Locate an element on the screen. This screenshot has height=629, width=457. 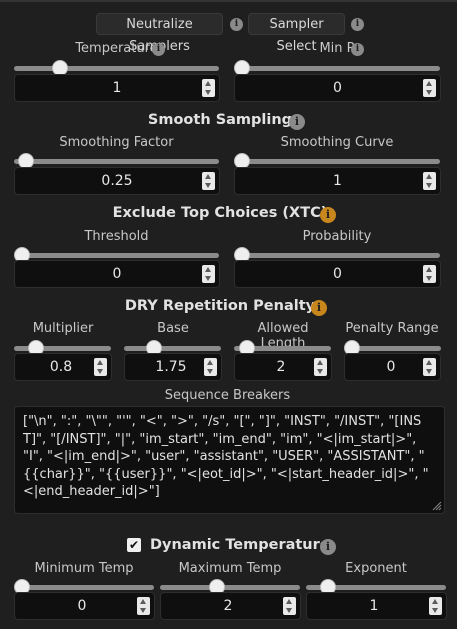
threshold-value: 0 is located at coordinates (117, 274).